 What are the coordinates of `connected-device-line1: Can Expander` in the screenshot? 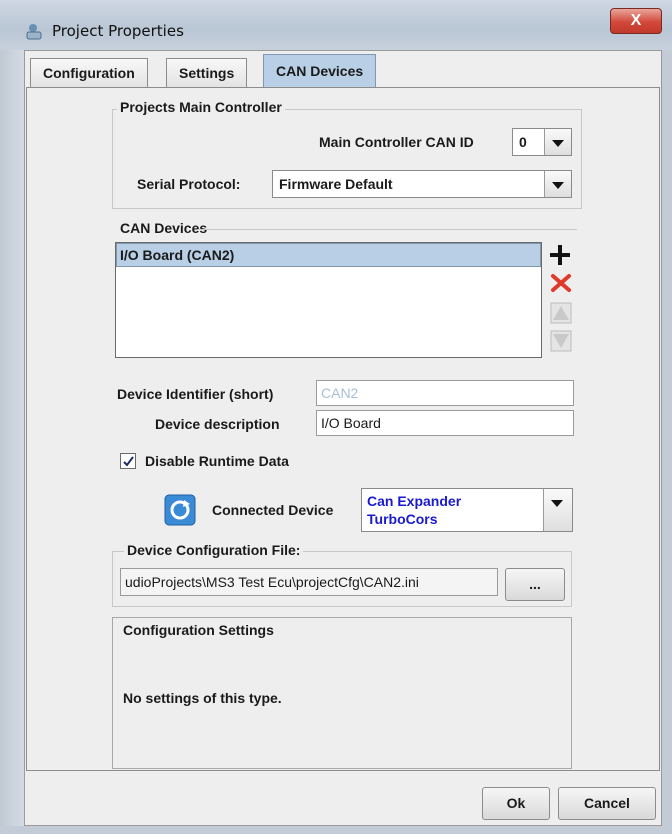 It's located at (414, 501).